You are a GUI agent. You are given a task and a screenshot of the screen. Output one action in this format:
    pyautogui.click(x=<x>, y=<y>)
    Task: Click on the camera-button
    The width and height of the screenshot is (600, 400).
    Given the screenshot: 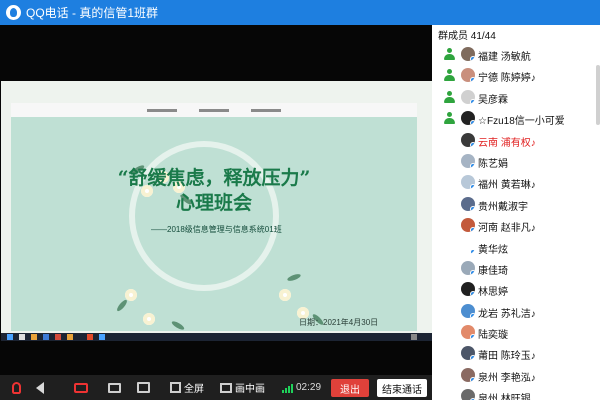 What is the action you would take?
    pyautogui.click(x=81, y=387)
    